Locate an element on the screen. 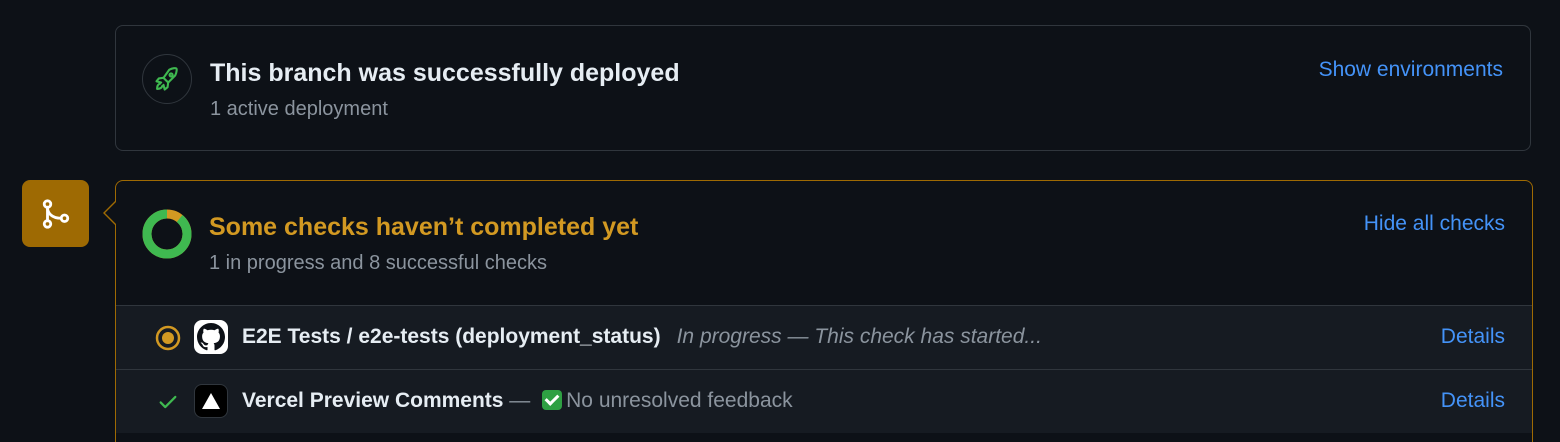  git-merge-badge is located at coordinates (55, 213).